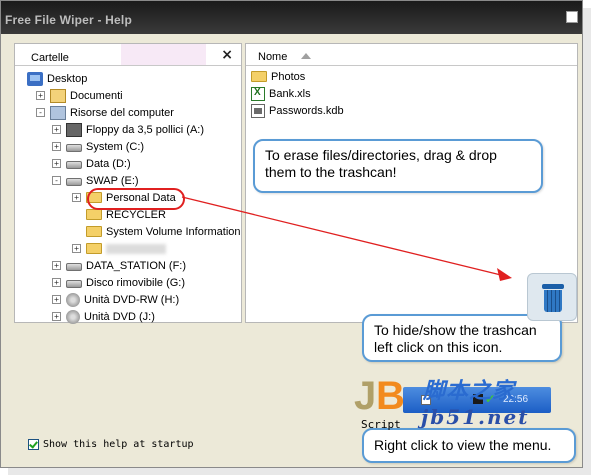 The image size is (591, 475). Describe the element at coordinates (145, 129) in the screenshot. I see `tree-item-label: Floppy da 3,5 pollici (A:)` at that location.